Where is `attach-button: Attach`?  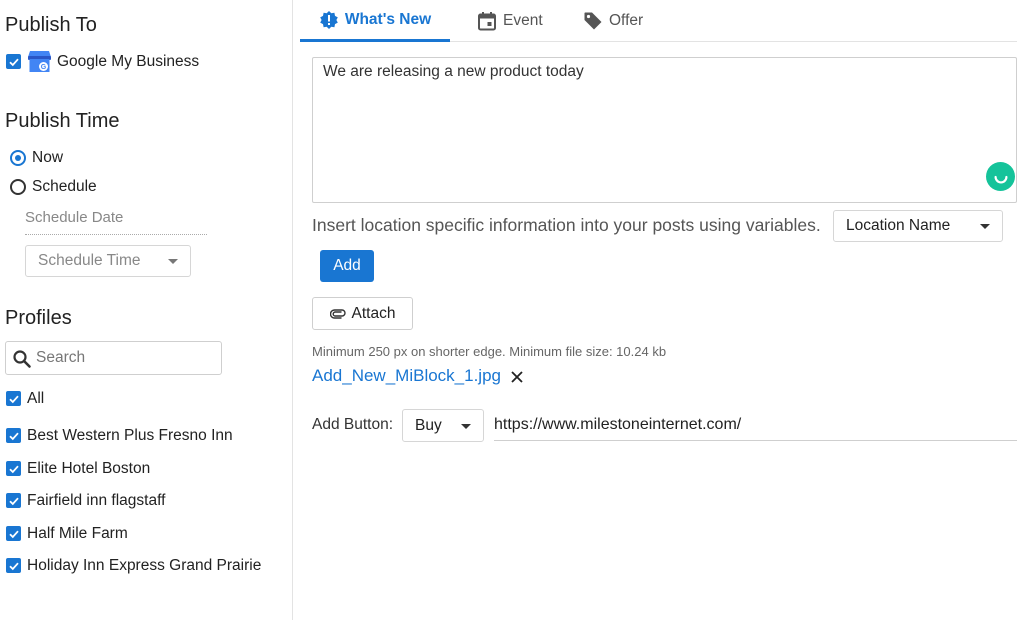 attach-button: Attach is located at coordinates (362, 313).